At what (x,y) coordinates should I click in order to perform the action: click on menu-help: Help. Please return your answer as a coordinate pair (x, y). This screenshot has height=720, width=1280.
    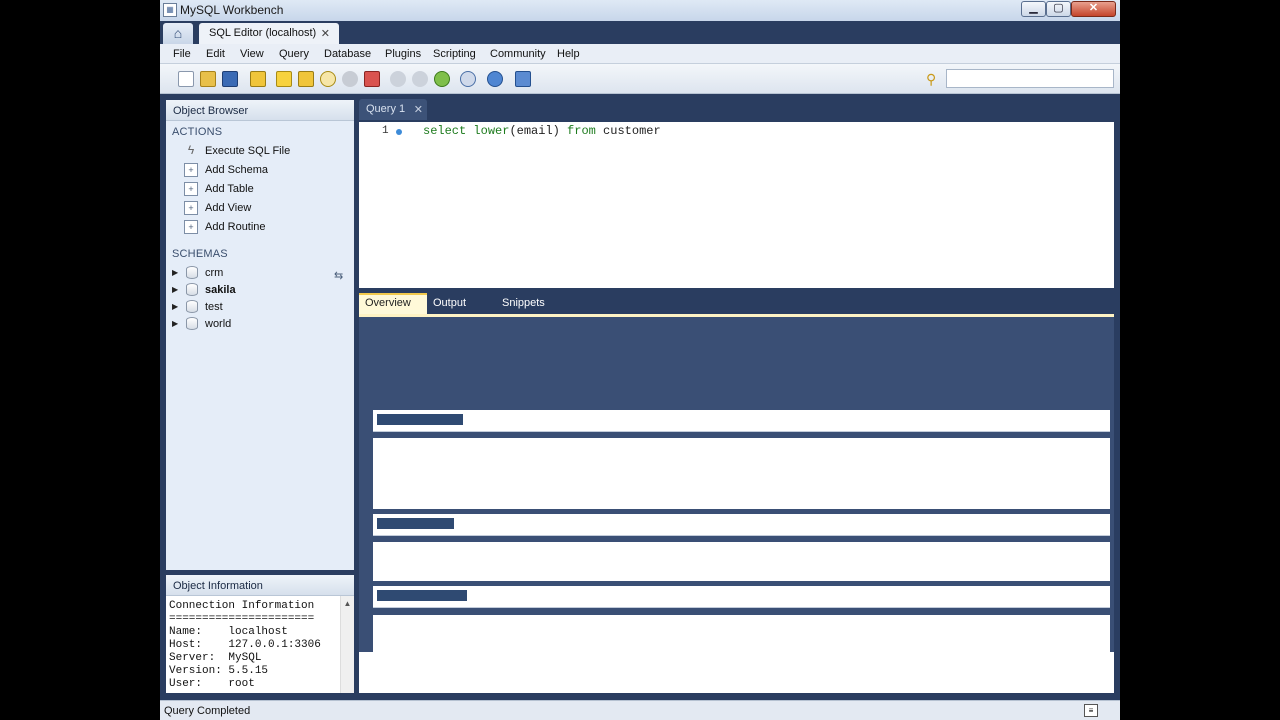
    Looking at the image, I should click on (568, 54).